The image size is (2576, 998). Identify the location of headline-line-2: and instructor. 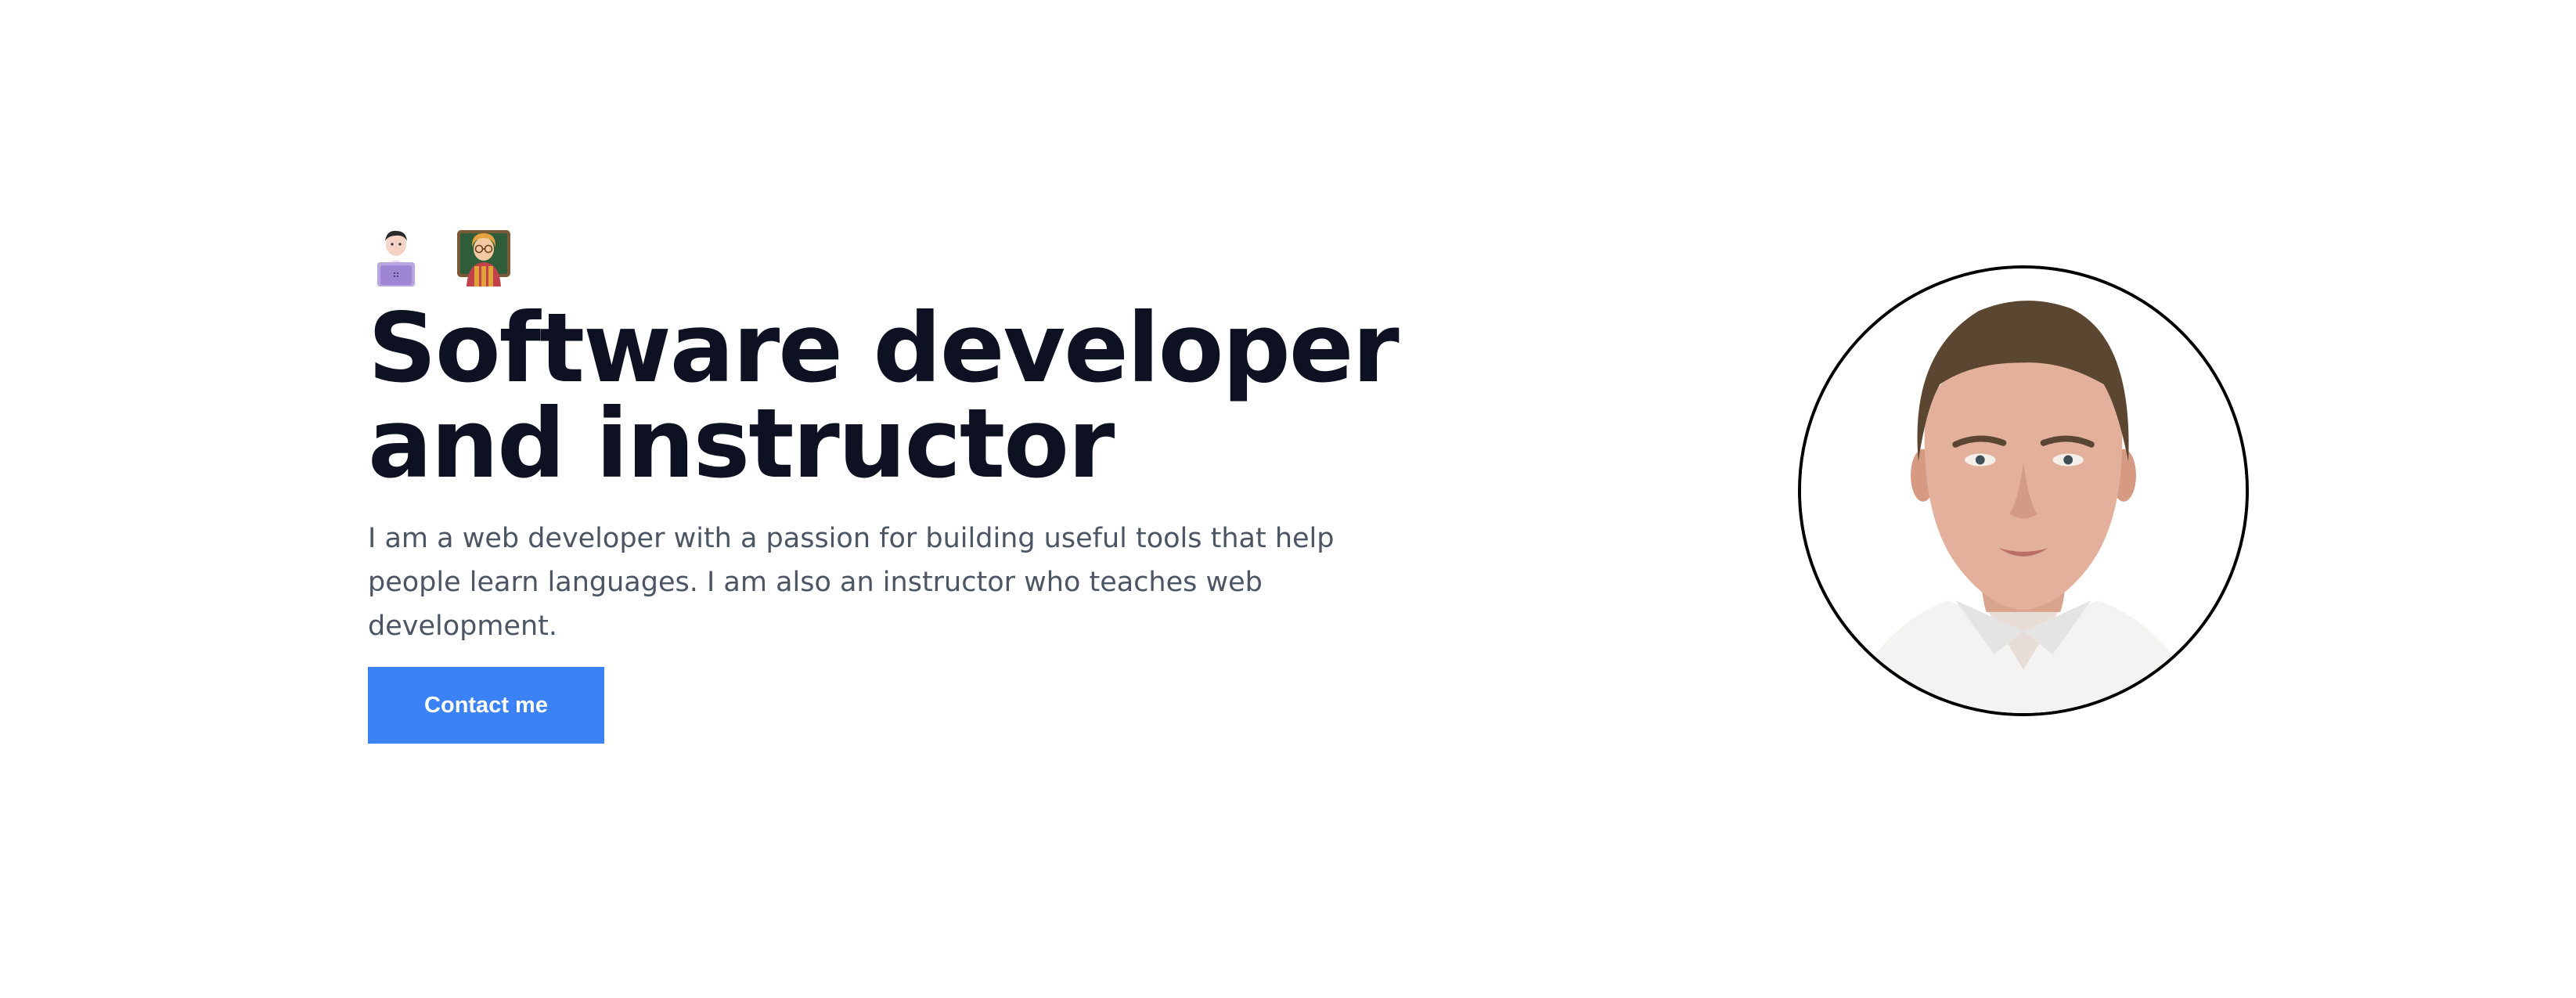
(741, 444).